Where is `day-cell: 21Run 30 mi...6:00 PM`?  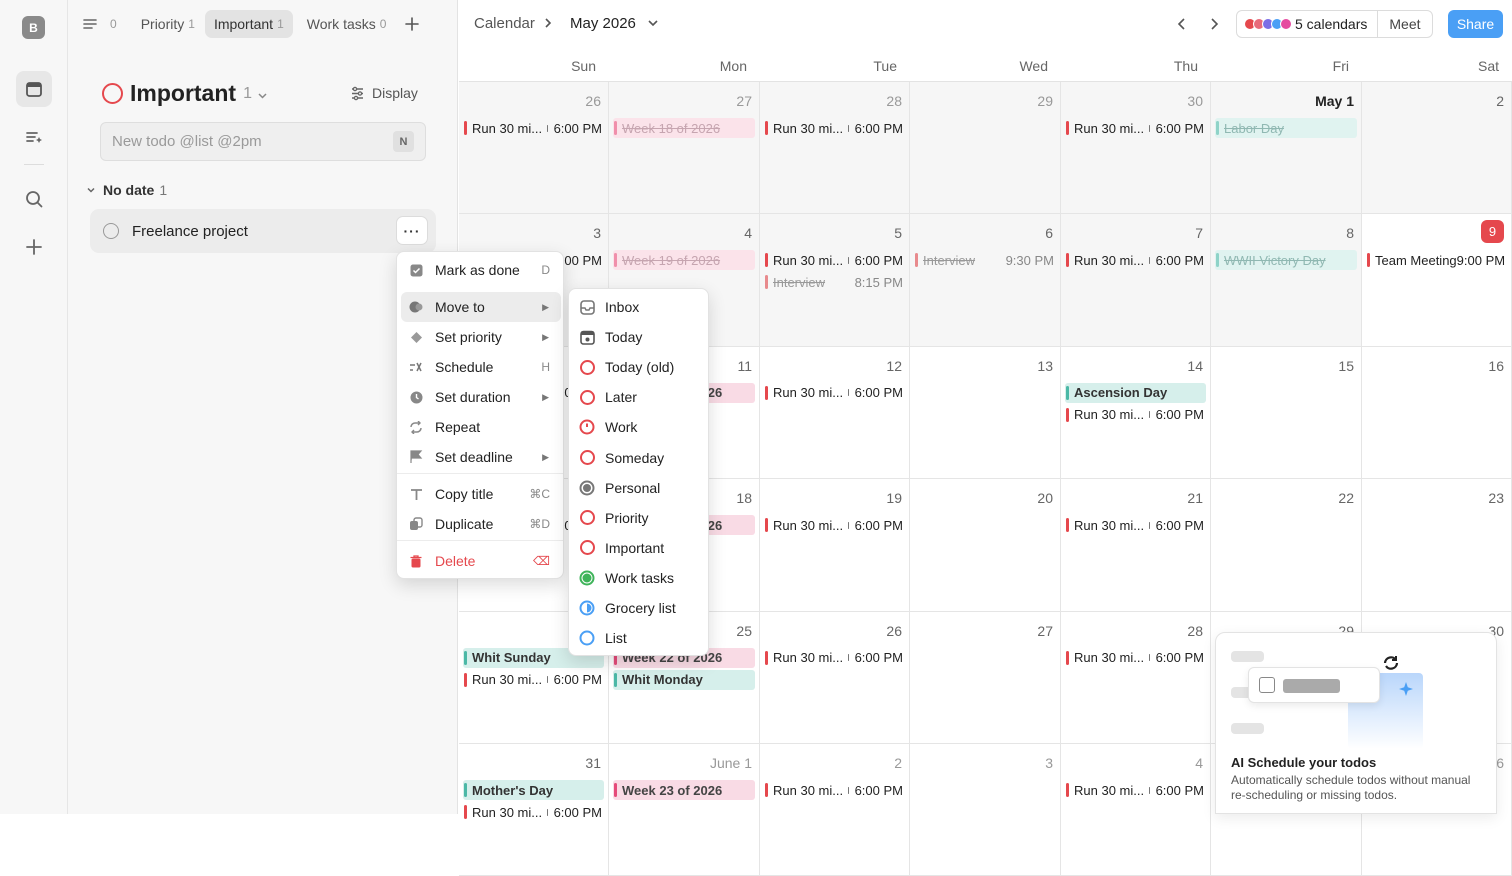 day-cell: 21Run 30 mi...6:00 PM is located at coordinates (1136, 545).